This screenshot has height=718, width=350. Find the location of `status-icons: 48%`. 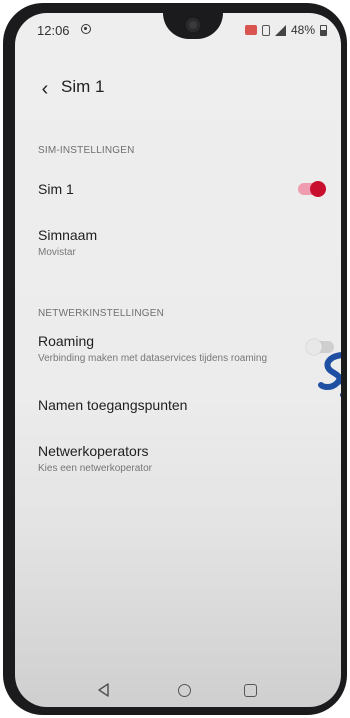

status-icons: 48% is located at coordinates (285, 30).